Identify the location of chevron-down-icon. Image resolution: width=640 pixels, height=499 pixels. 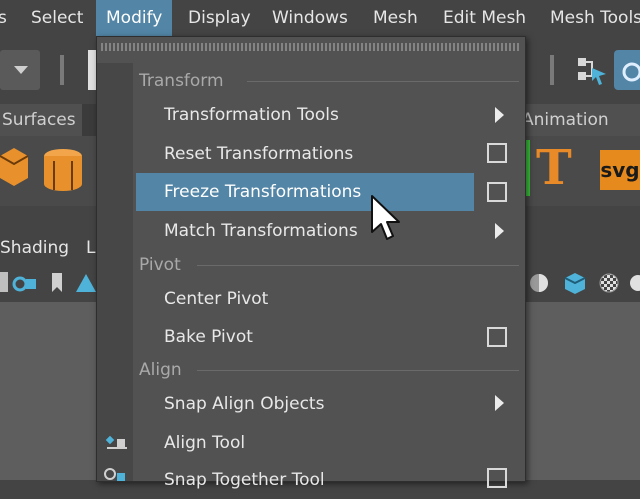
(21, 70).